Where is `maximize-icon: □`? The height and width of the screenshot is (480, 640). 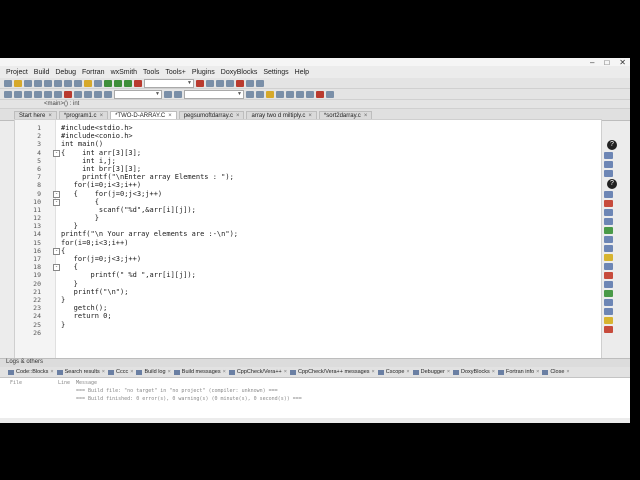
maximize-icon: □ is located at coordinates (606, 62).